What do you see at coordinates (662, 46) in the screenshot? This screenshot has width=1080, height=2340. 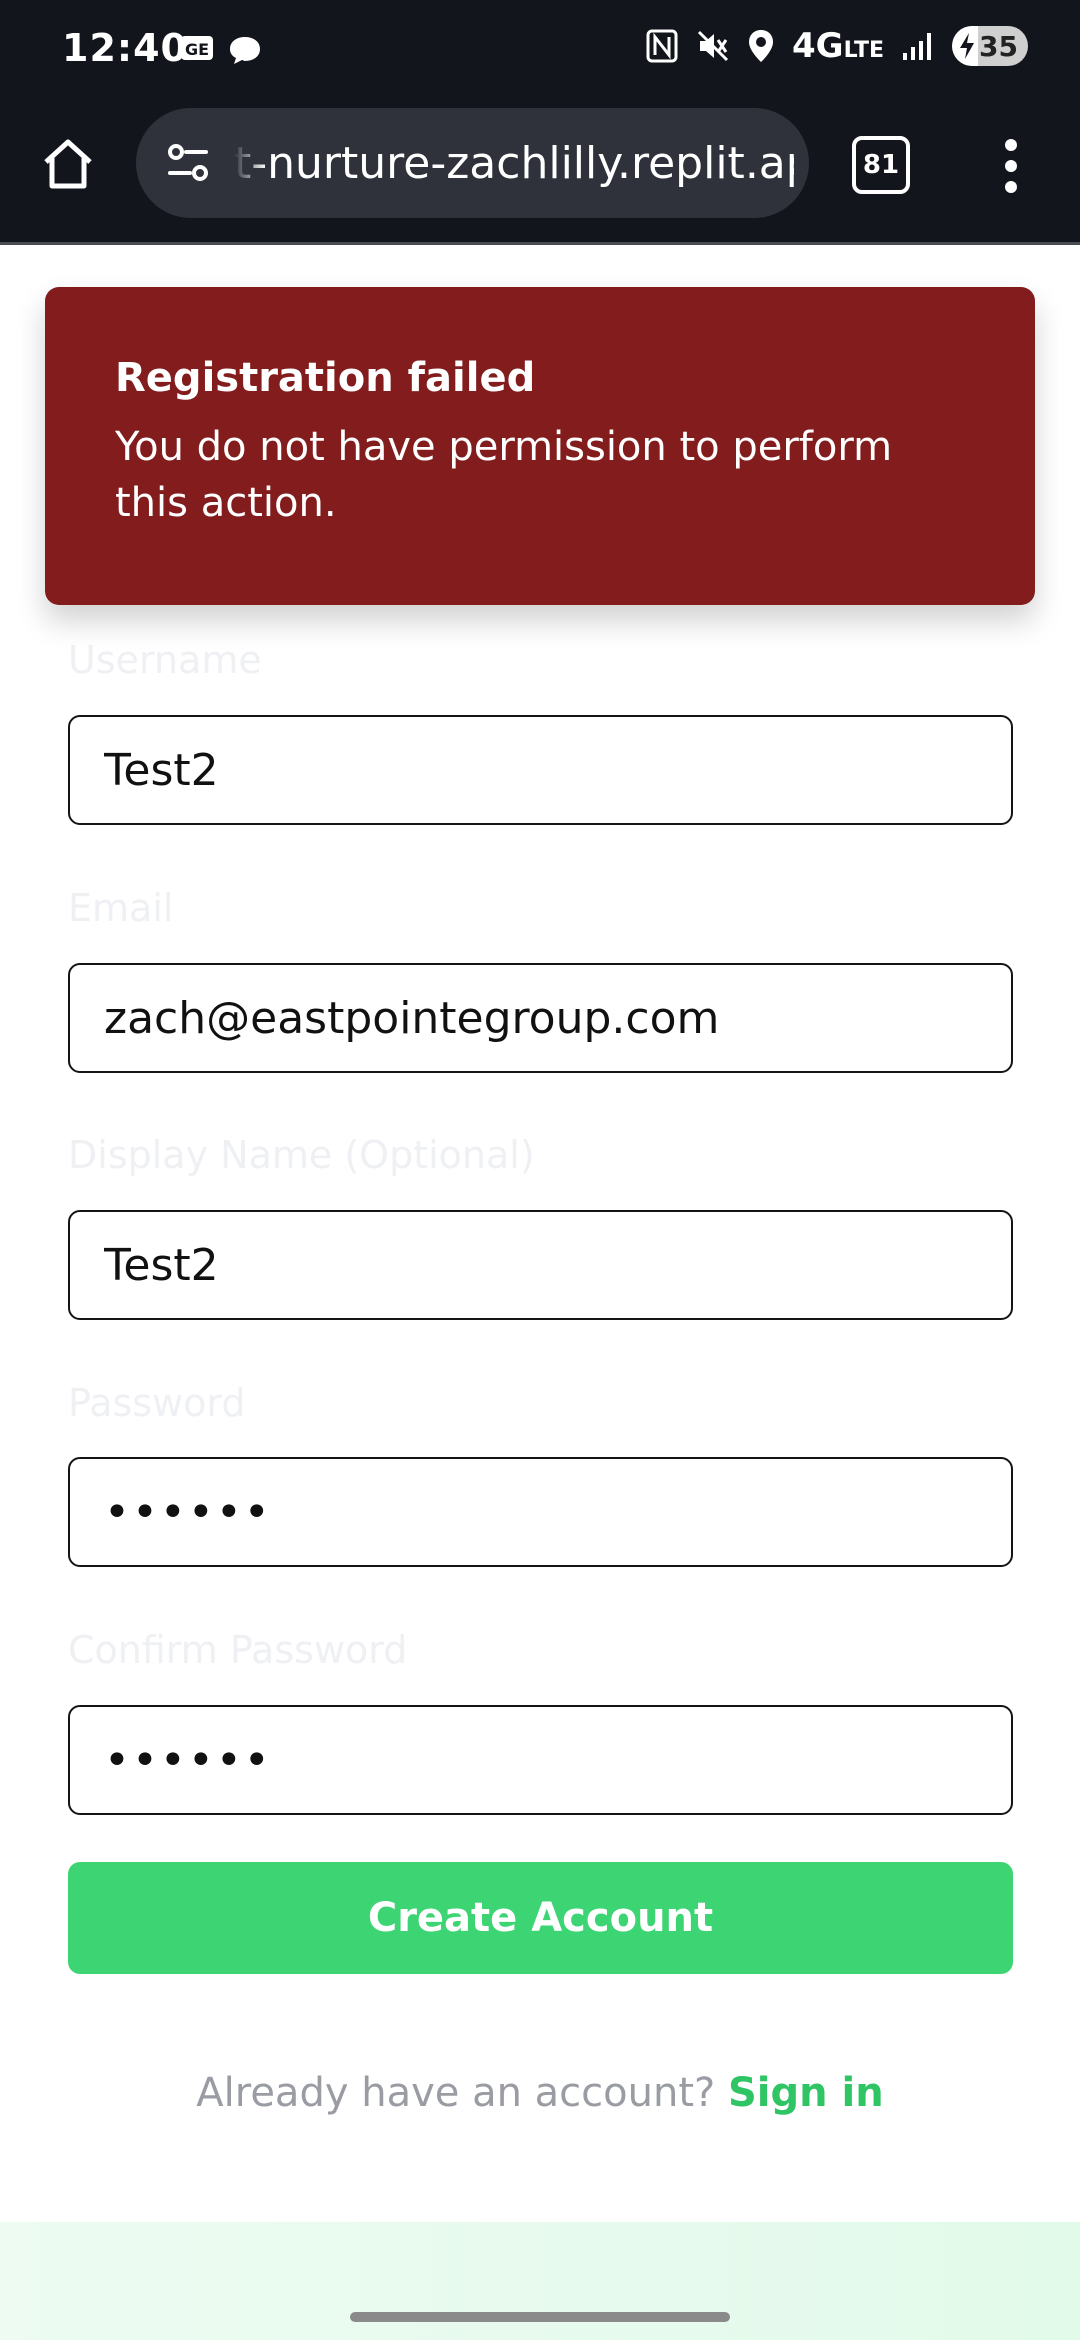 I see `nfc-icon` at bounding box center [662, 46].